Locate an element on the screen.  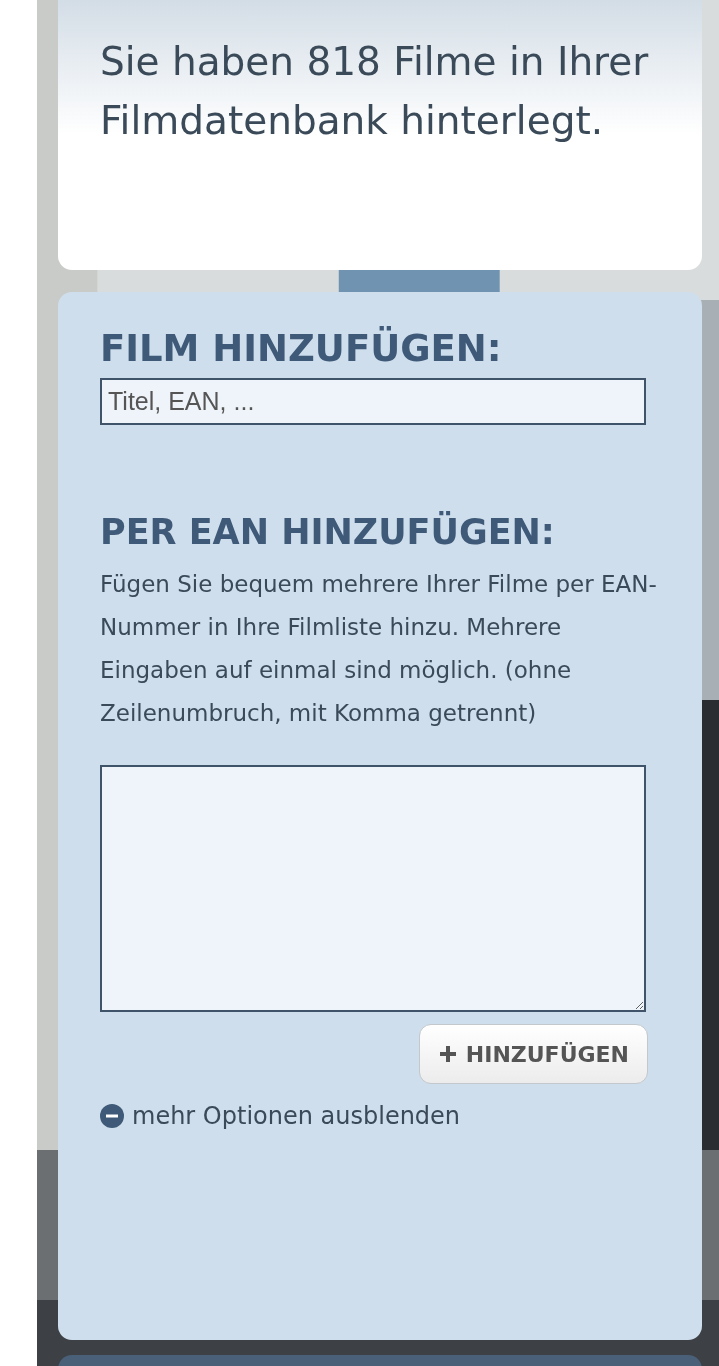
ean-heading: PER EAN HINZUFÜGEN: is located at coordinates (328, 532).